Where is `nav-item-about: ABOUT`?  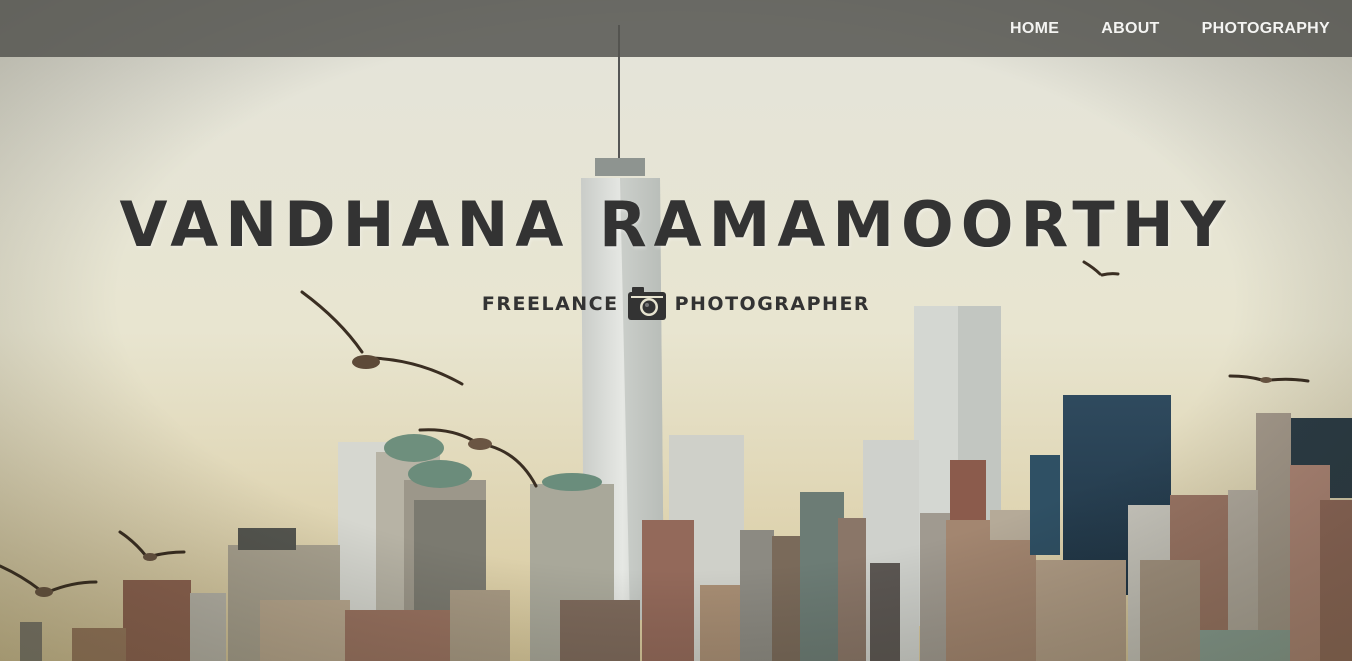
nav-item-about: ABOUT is located at coordinates (1130, 29).